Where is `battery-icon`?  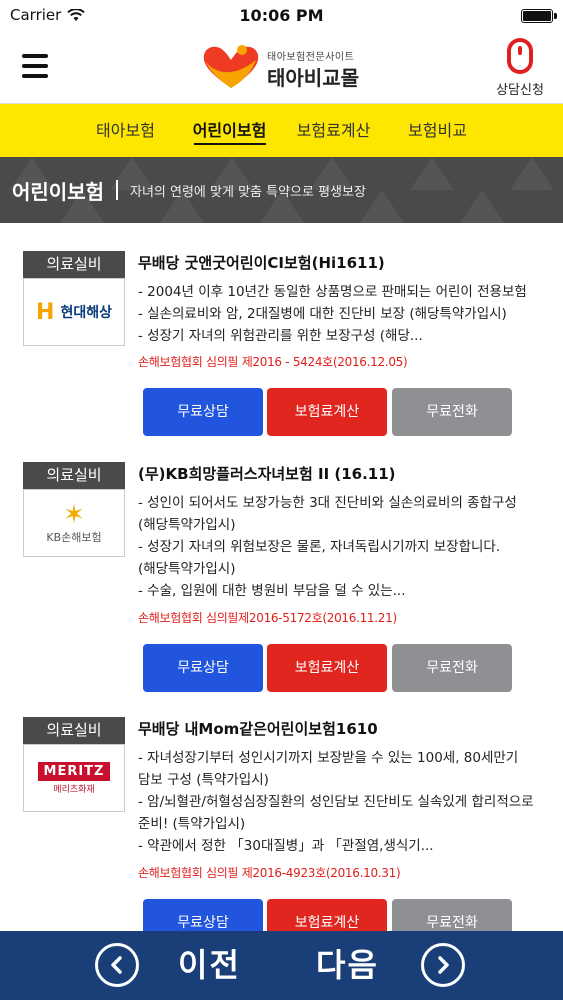
battery-icon is located at coordinates (539, 16).